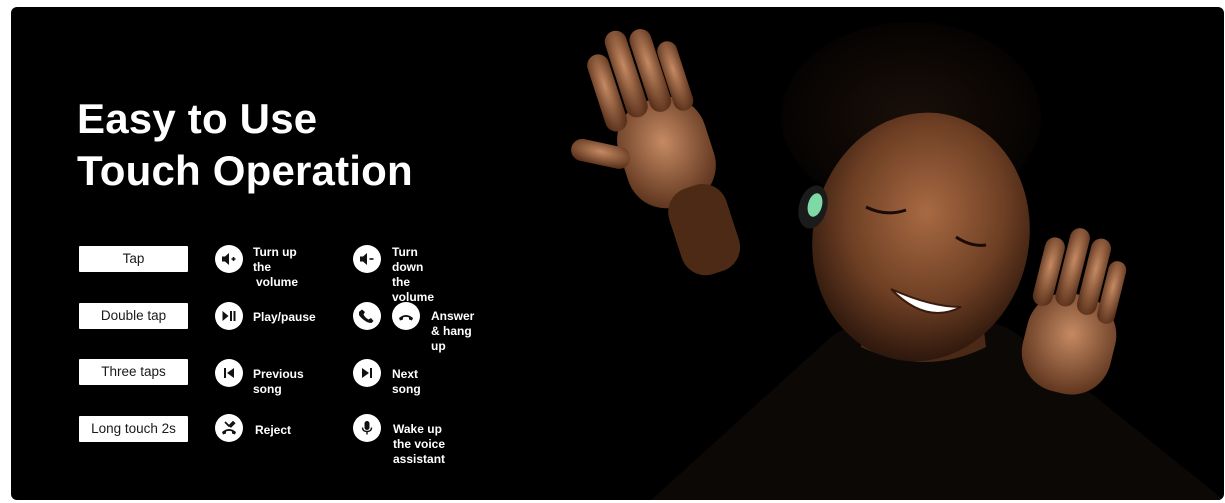 The height and width of the screenshot is (503, 1225). Describe the element at coordinates (229, 428) in the screenshot. I see `reject-call-icon` at that location.